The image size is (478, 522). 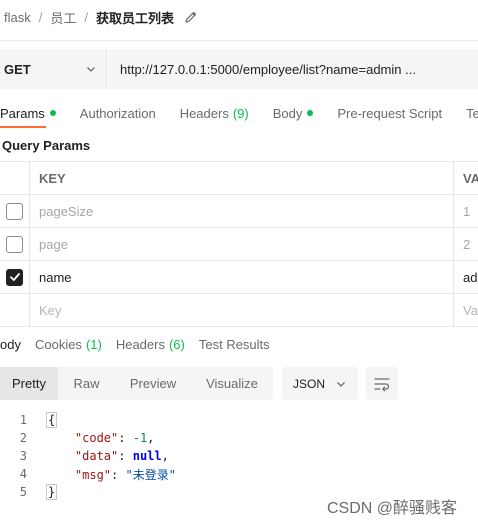 I want to click on table-header-row: KEY VA, so click(x=239, y=178).